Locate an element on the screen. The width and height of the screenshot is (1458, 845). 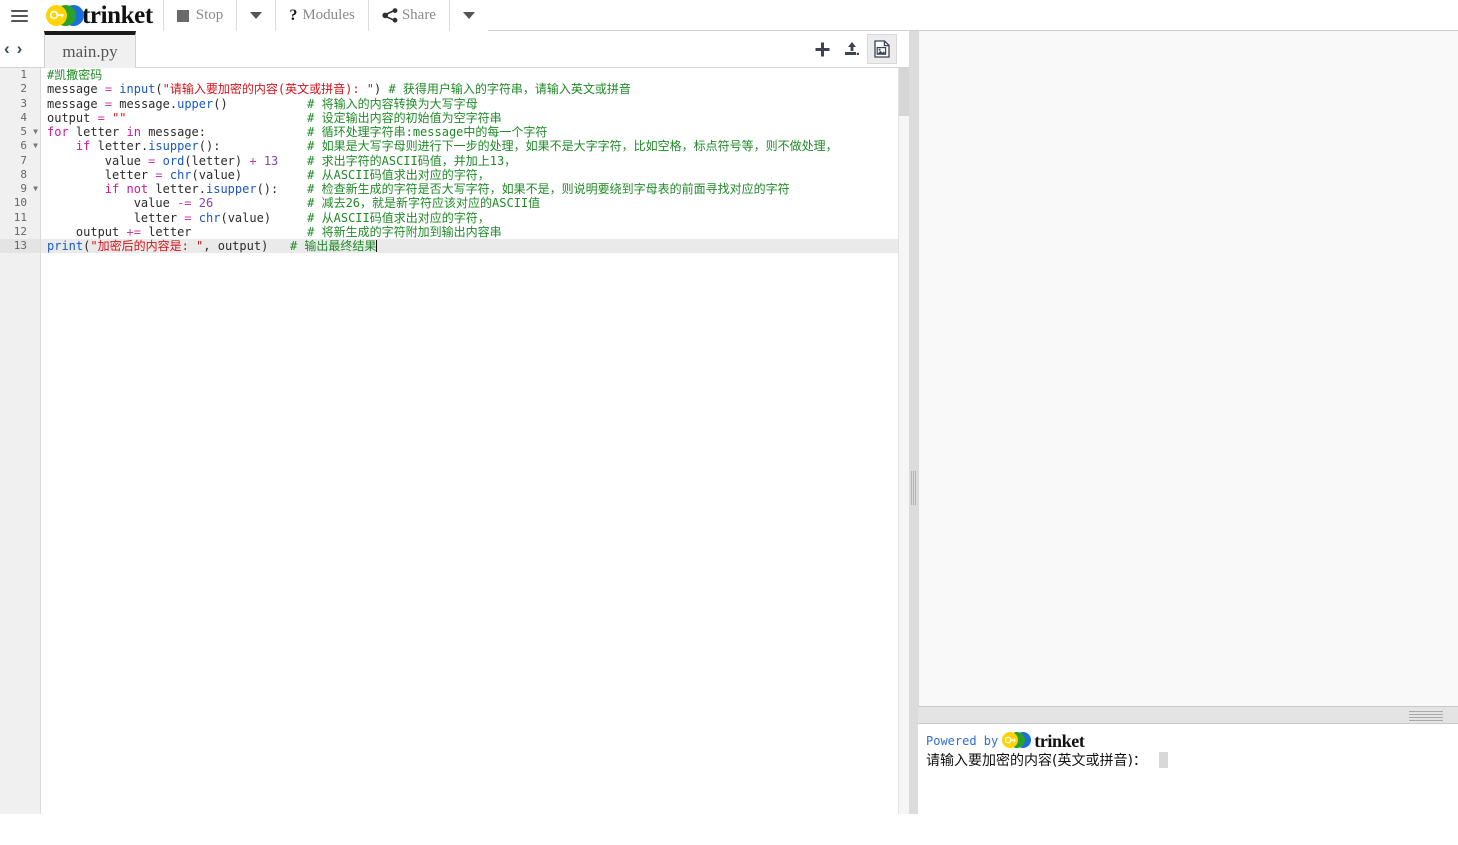
tab-main-py: main.py is located at coordinates (90, 49).